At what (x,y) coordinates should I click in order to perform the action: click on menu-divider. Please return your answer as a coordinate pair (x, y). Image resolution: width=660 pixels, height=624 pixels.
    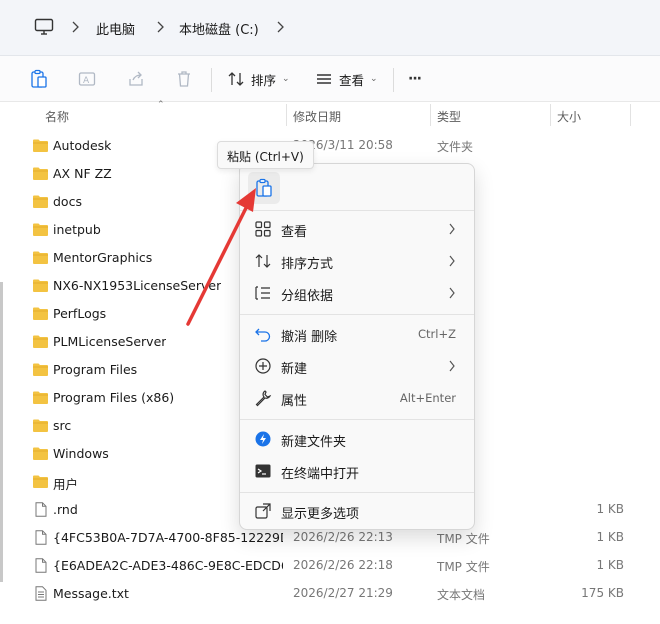
    Looking at the image, I should click on (357, 492).